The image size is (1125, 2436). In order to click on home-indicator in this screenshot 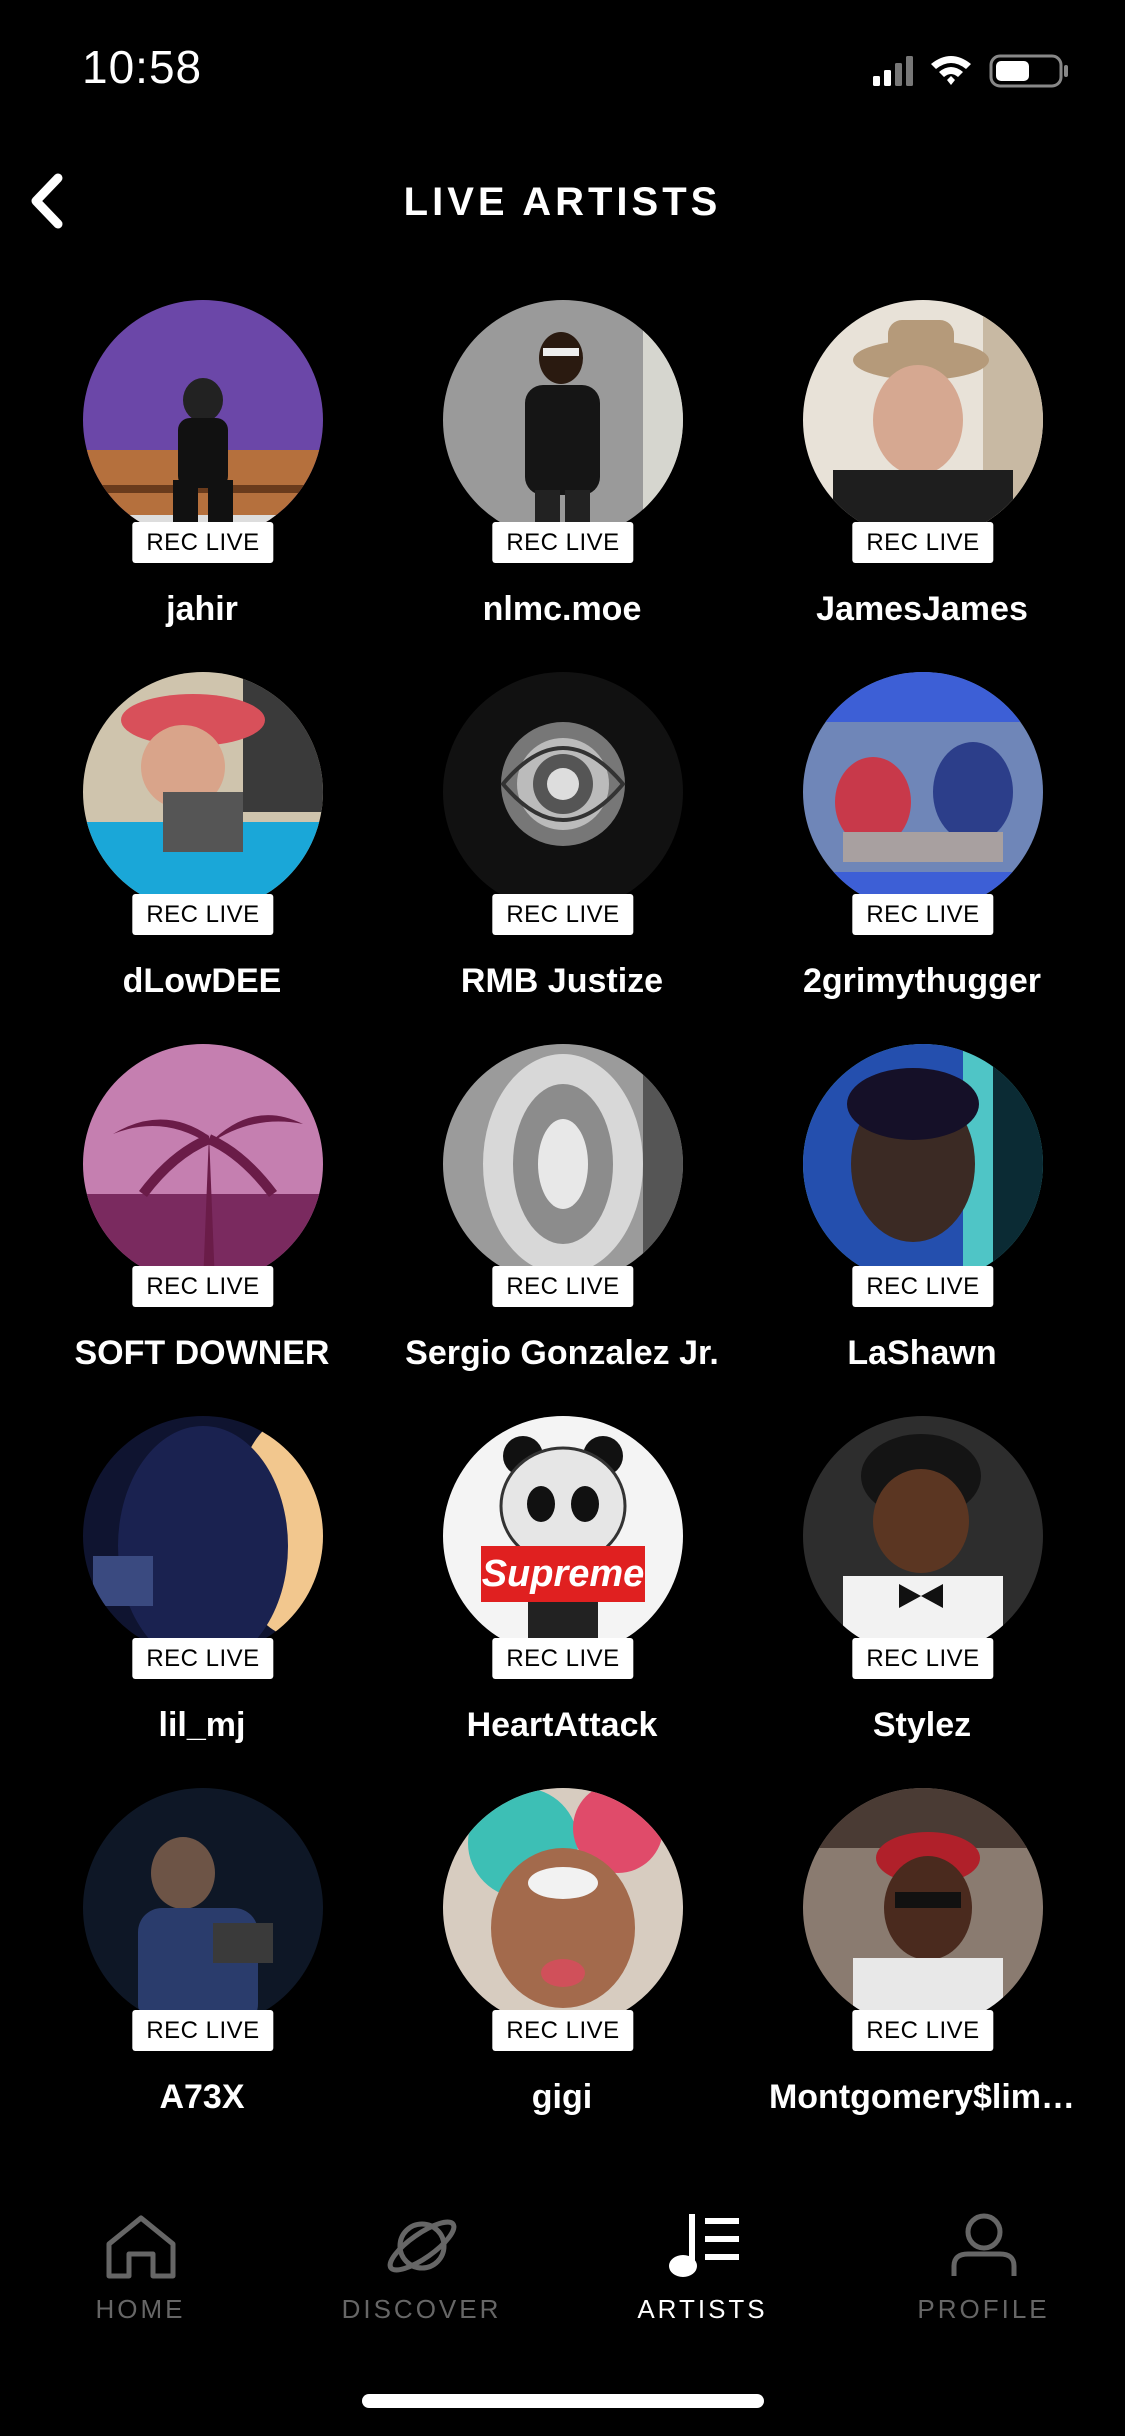, I will do `click(563, 2401)`.